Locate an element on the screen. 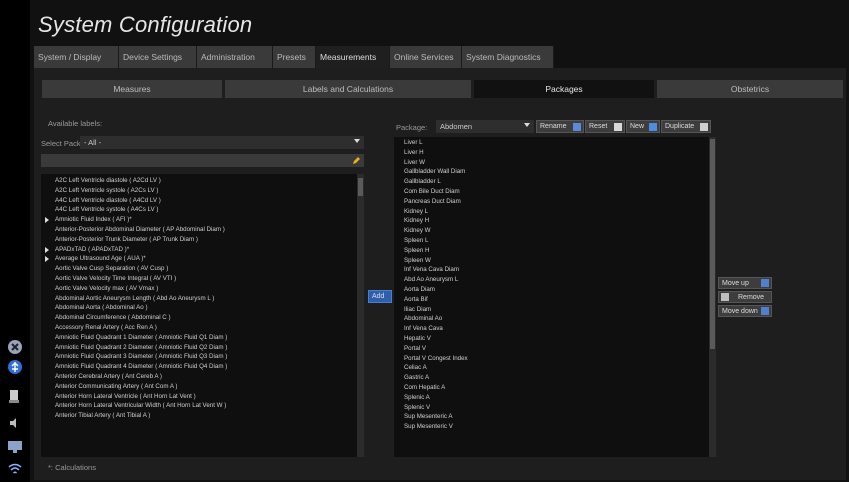 The height and width of the screenshot is (482, 849). rename-button: Rename is located at coordinates (560, 126).